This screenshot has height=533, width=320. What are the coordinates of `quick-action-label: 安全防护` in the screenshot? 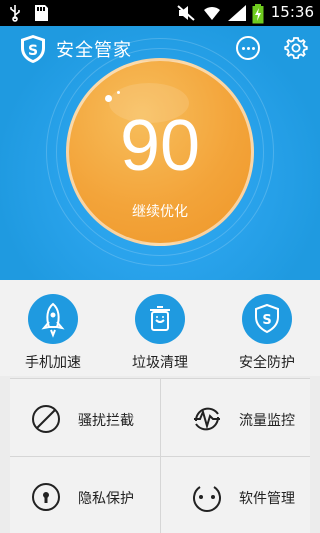 It's located at (267, 363).